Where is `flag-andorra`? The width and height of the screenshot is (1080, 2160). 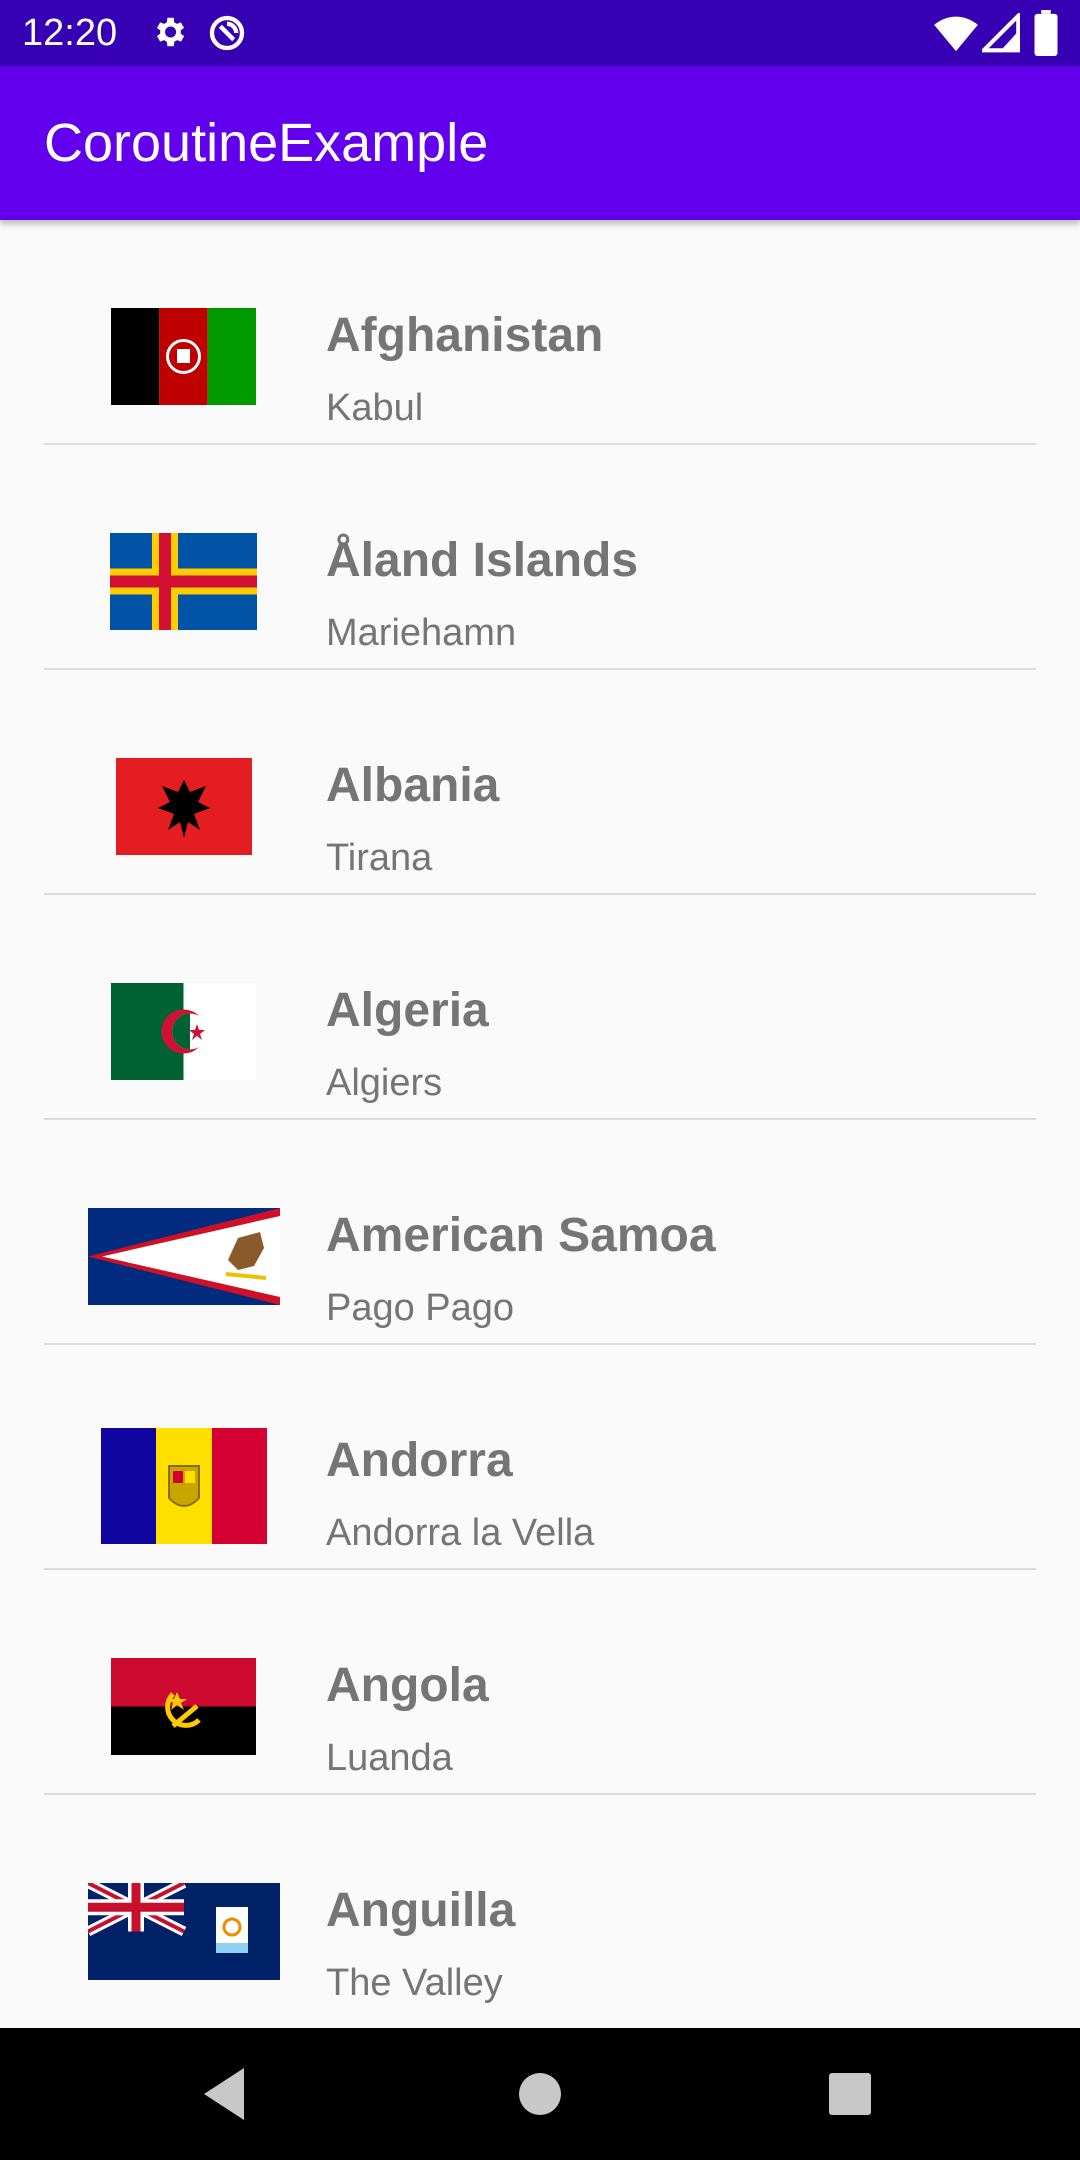 flag-andorra is located at coordinates (184, 1486).